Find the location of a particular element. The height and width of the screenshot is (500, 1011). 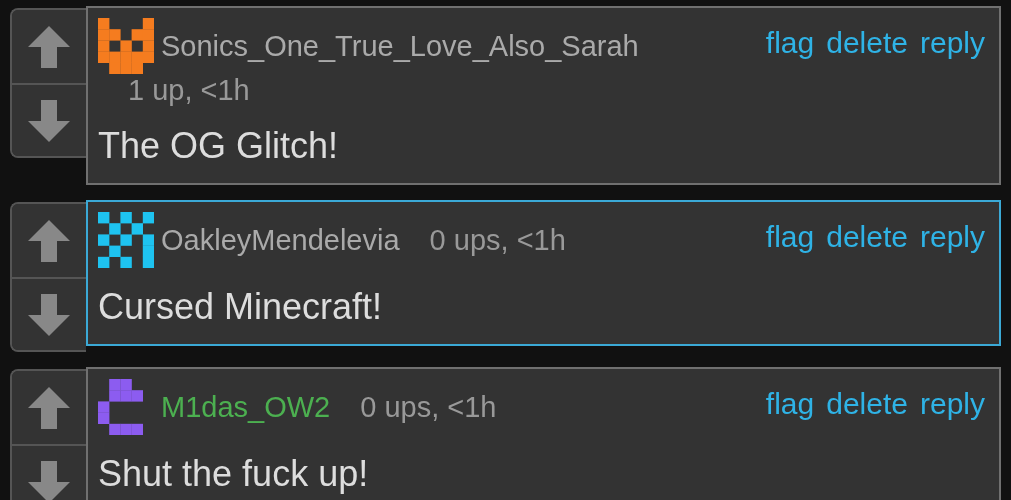

username-link: M1das_OW2 is located at coordinates (246, 407).